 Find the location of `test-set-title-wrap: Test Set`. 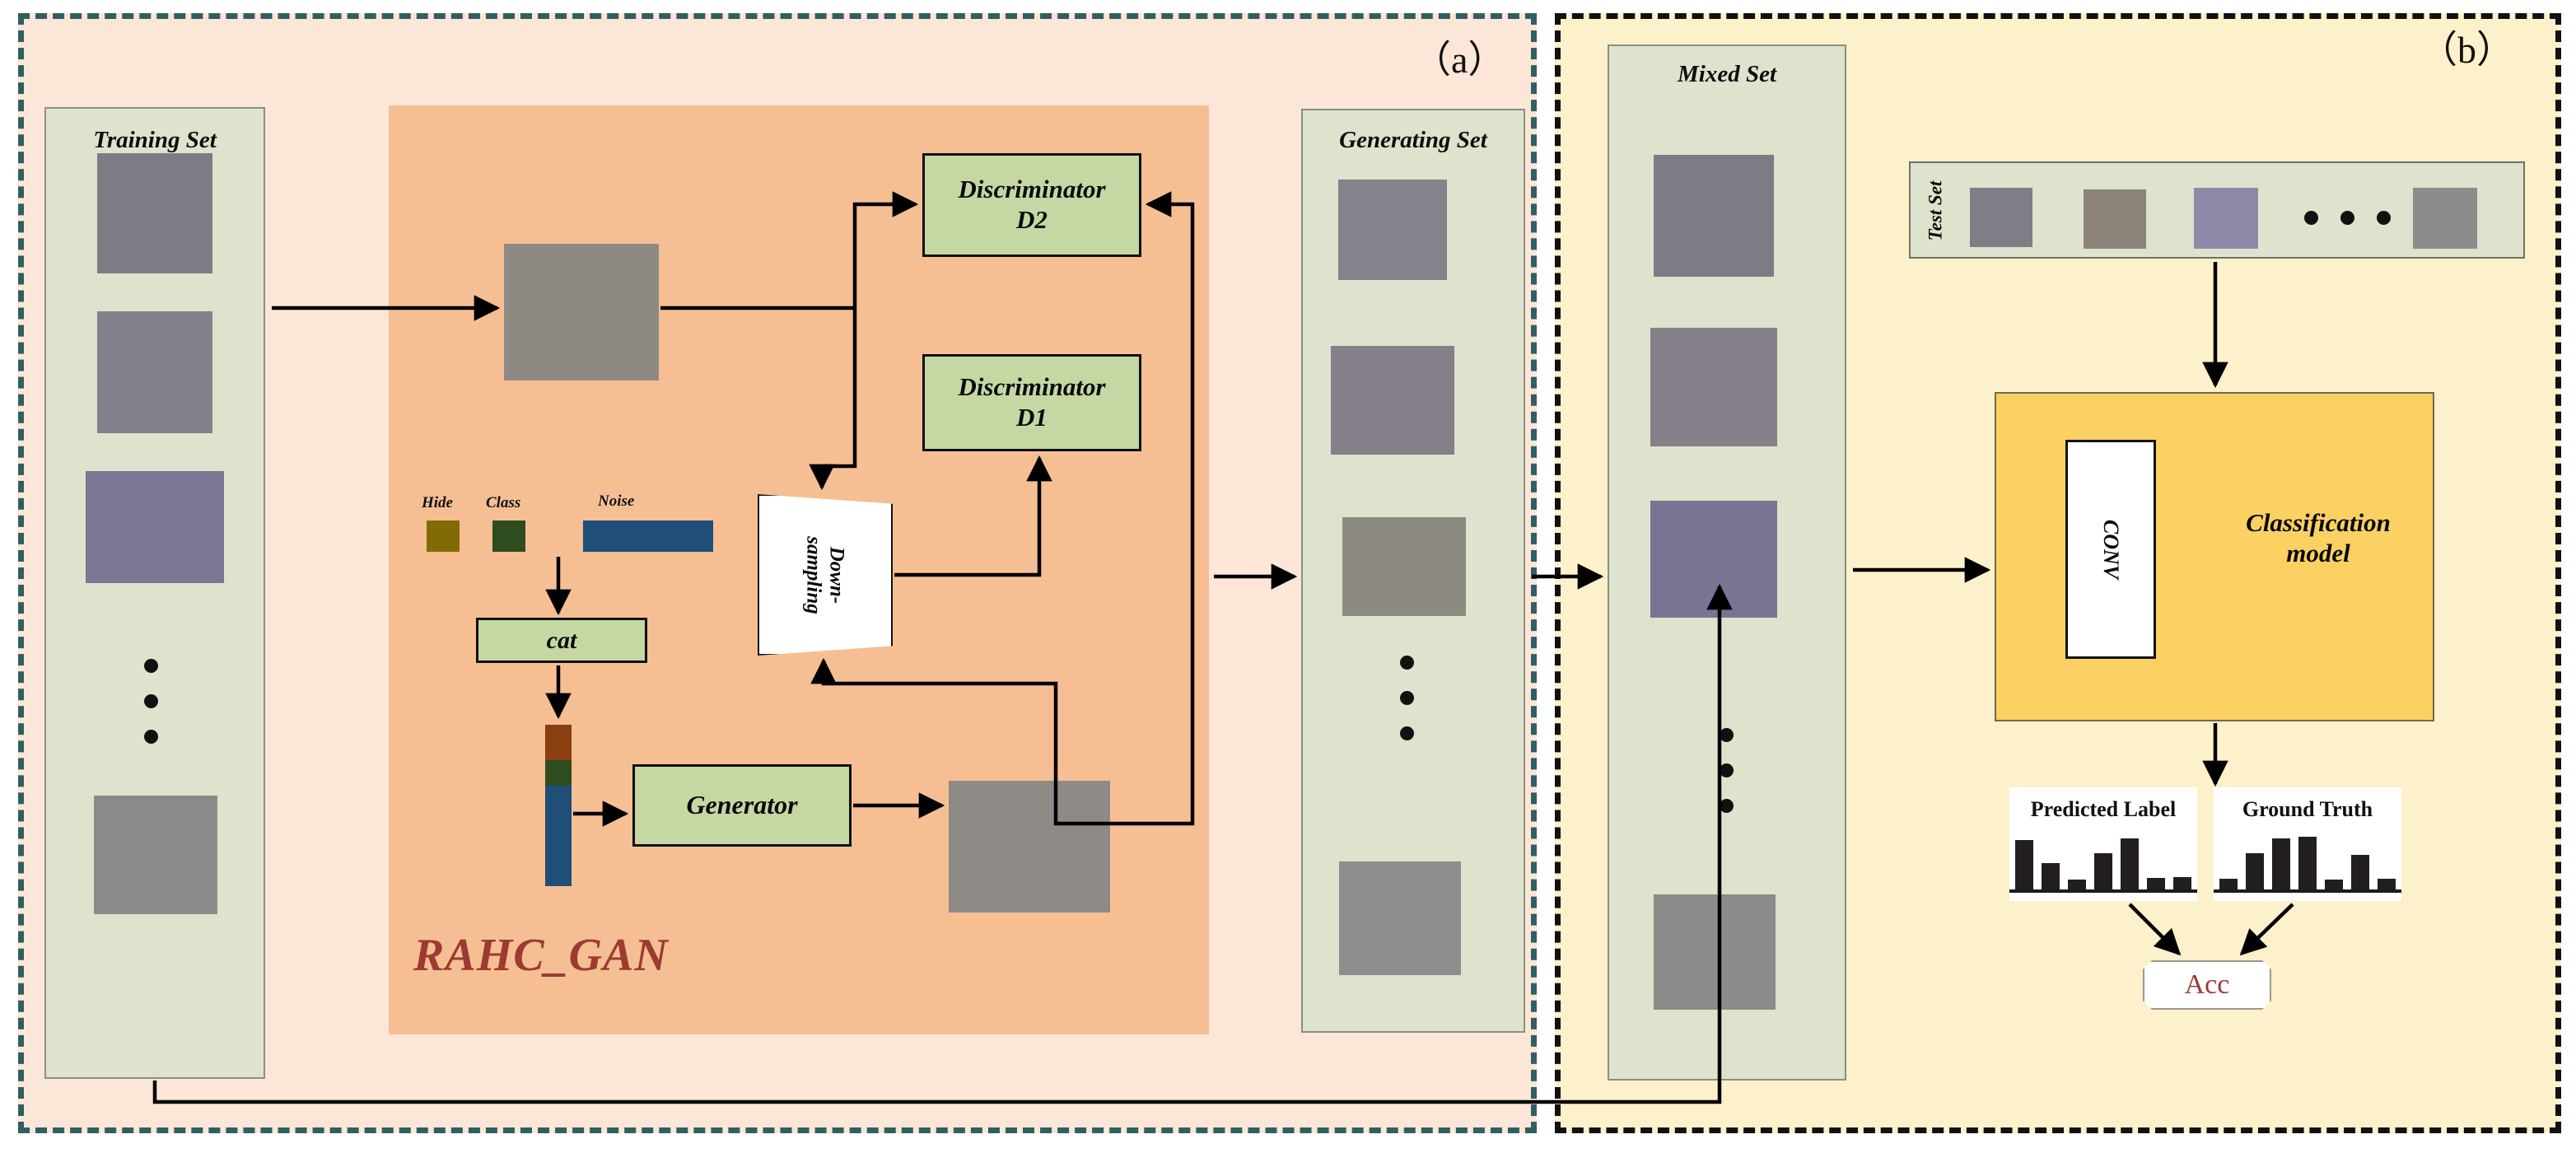

test-set-title-wrap: Test Set is located at coordinates (1935, 211).